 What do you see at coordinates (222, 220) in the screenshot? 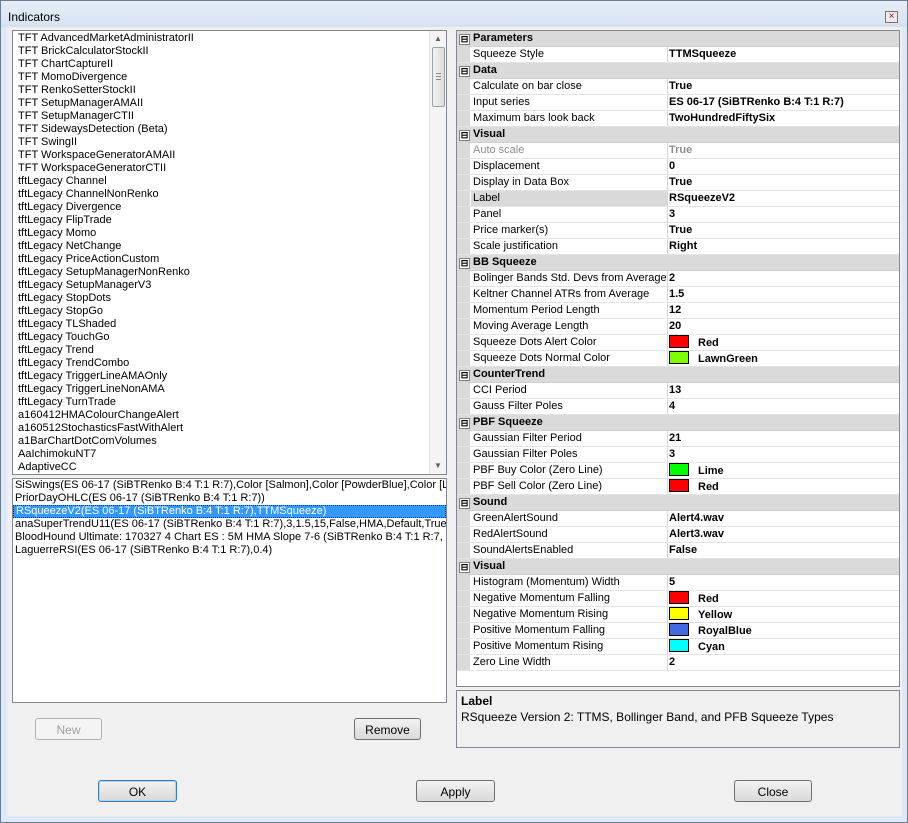
I see `list-item: tftLegacy FlipTrade` at bounding box center [222, 220].